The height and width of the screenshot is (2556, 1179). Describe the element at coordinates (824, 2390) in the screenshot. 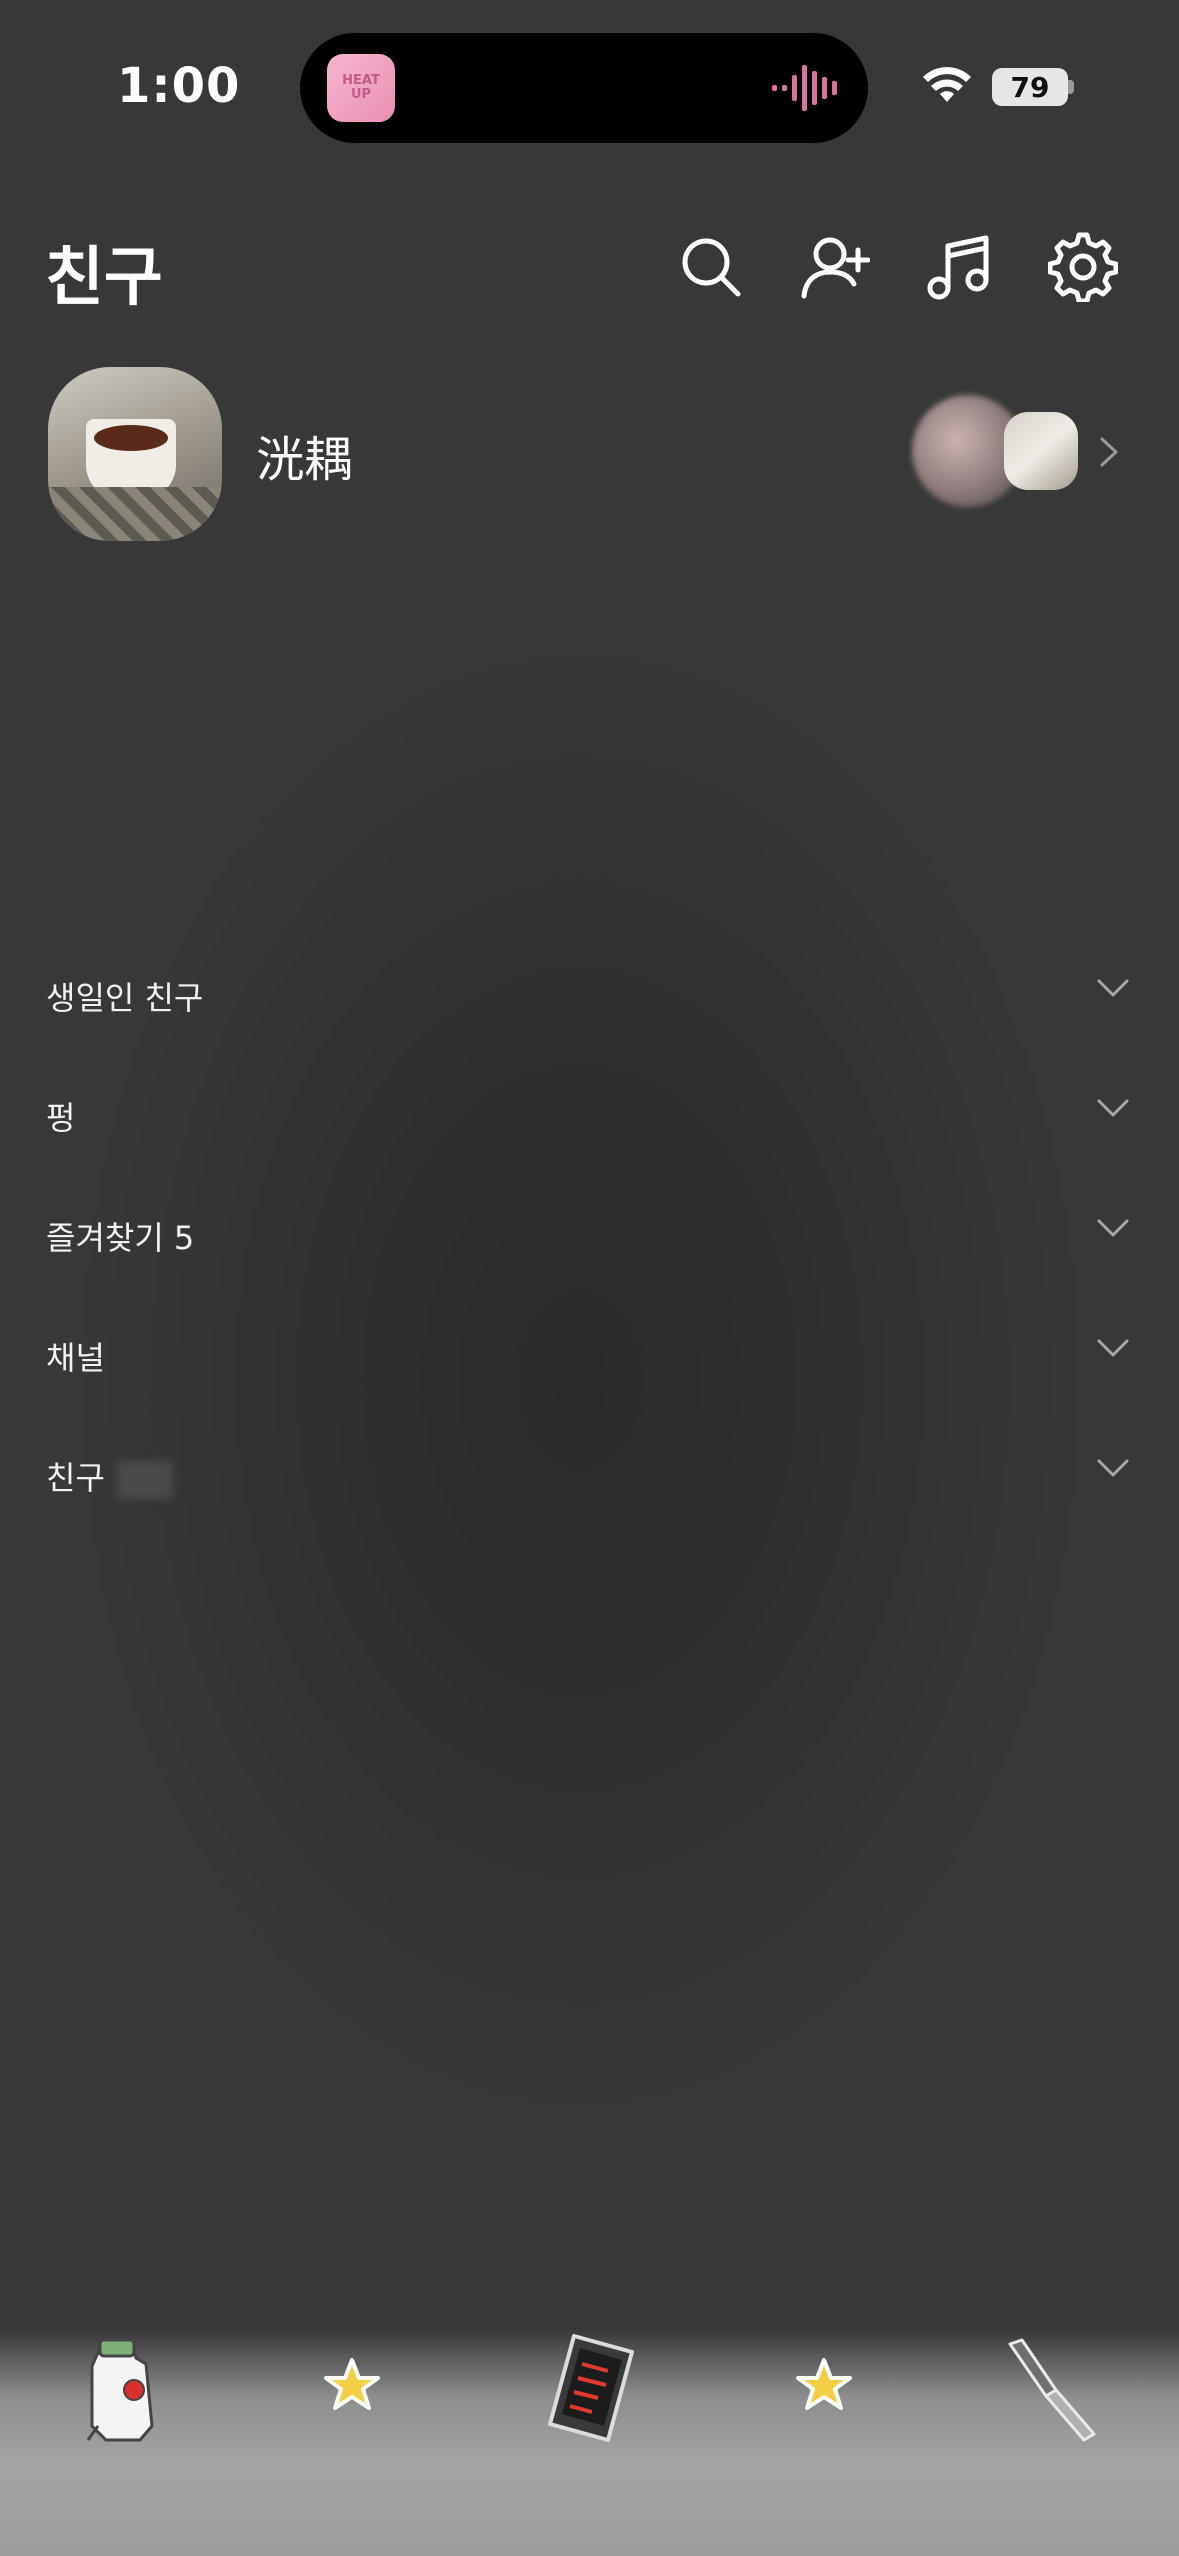

I see `shopping-tab-icon` at that location.